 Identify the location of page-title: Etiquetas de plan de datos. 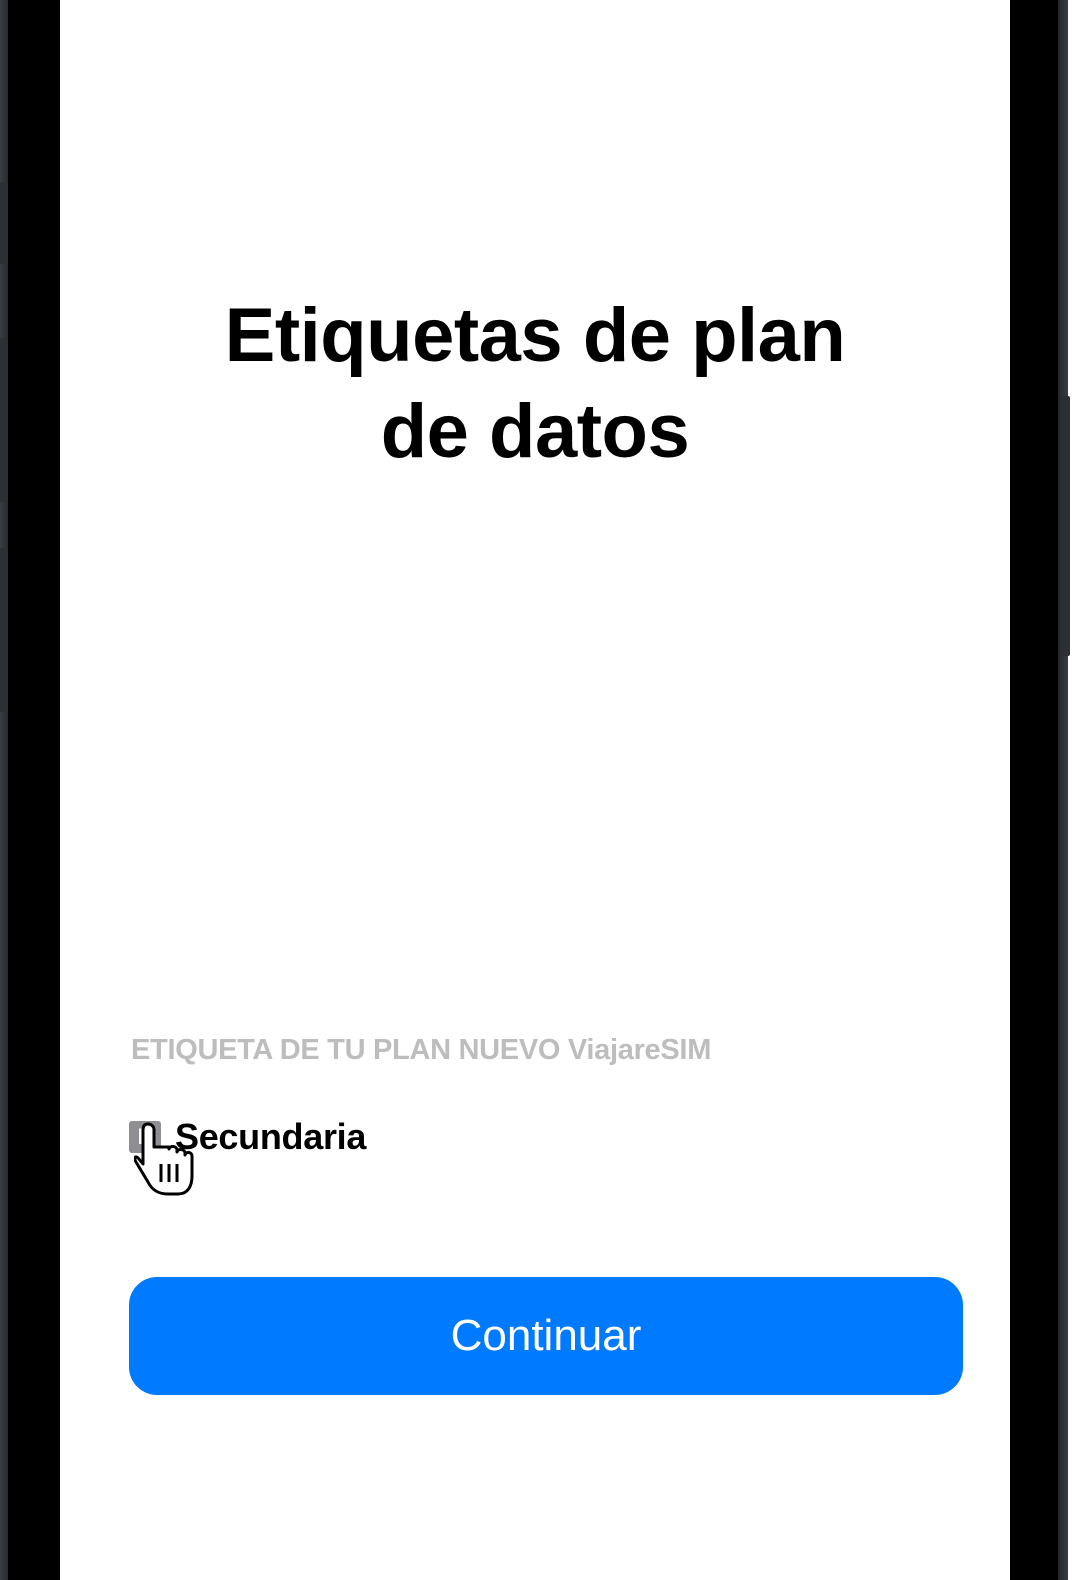
(535, 384).